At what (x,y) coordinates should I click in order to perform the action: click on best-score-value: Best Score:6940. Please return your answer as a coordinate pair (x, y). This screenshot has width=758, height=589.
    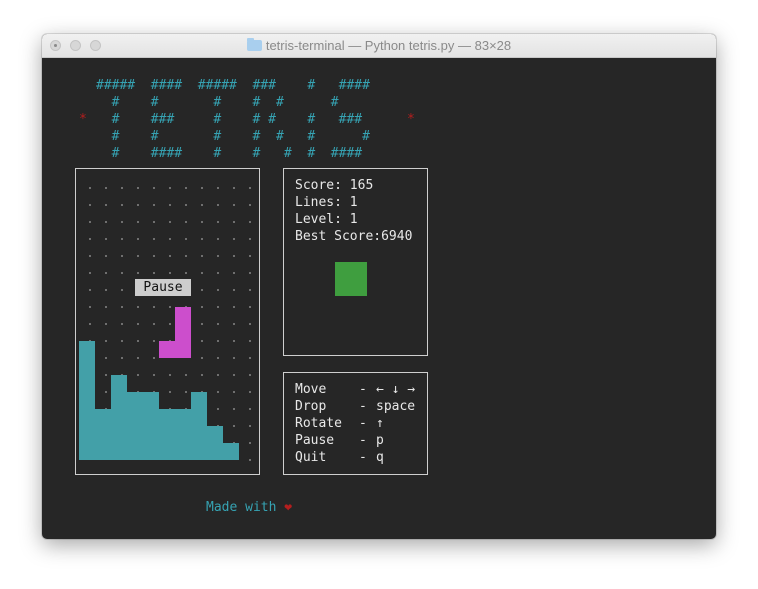
    Looking at the image, I should click on (354, 236).